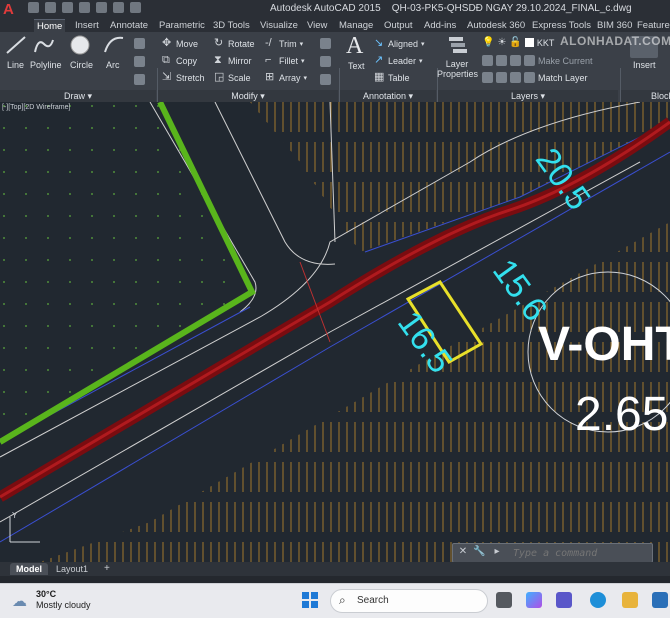 This screenshot has height=618, width=670. I want to click on table-button: ▦ Table, so click(392, 77).